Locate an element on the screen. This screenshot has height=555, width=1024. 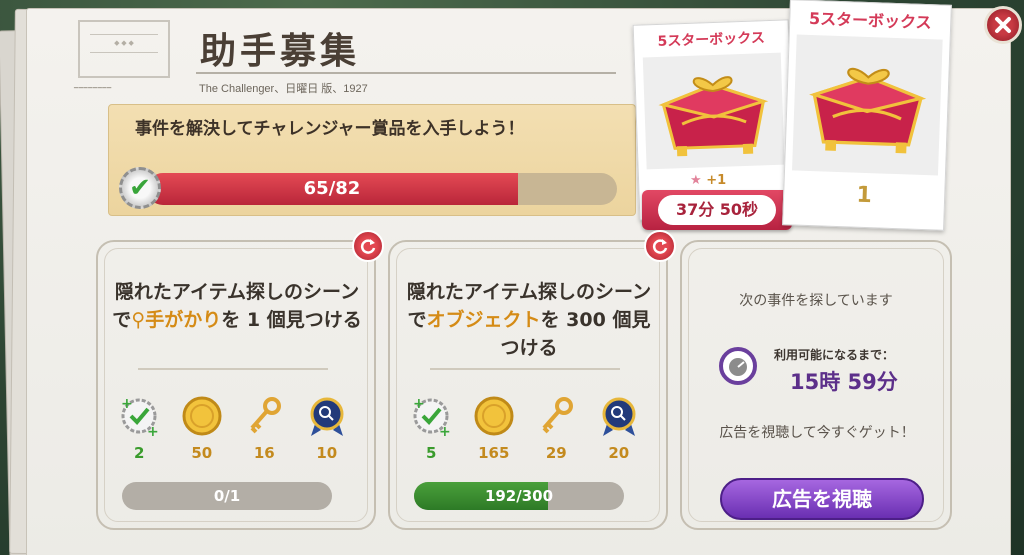
clue-magnifier-icon: ⚲ is located at coordinates (138, 320).